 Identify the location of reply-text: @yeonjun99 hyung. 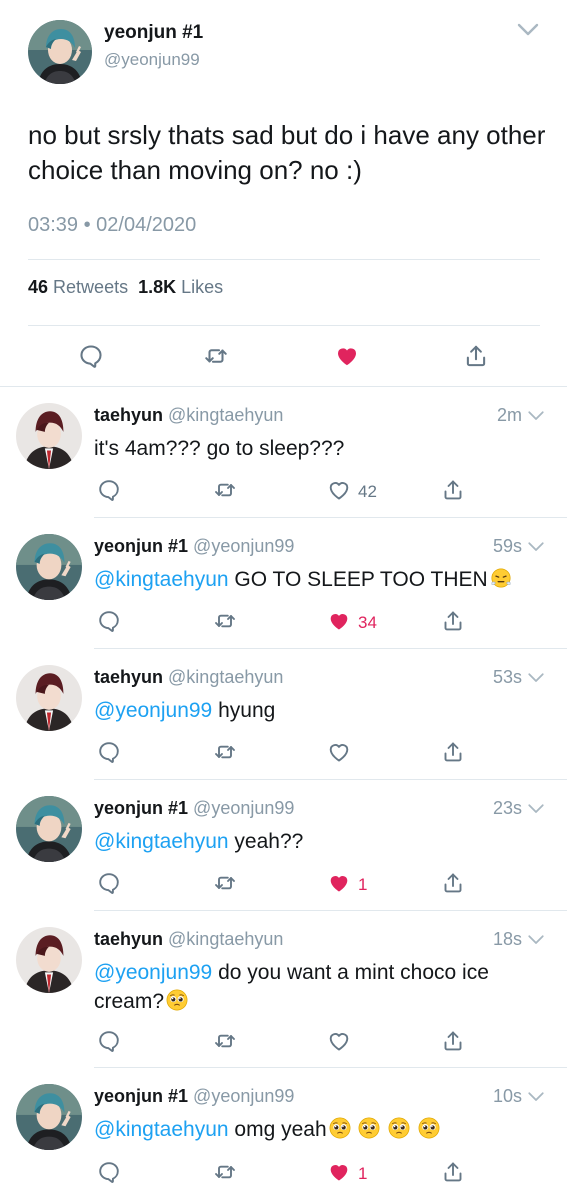
(319, 710).